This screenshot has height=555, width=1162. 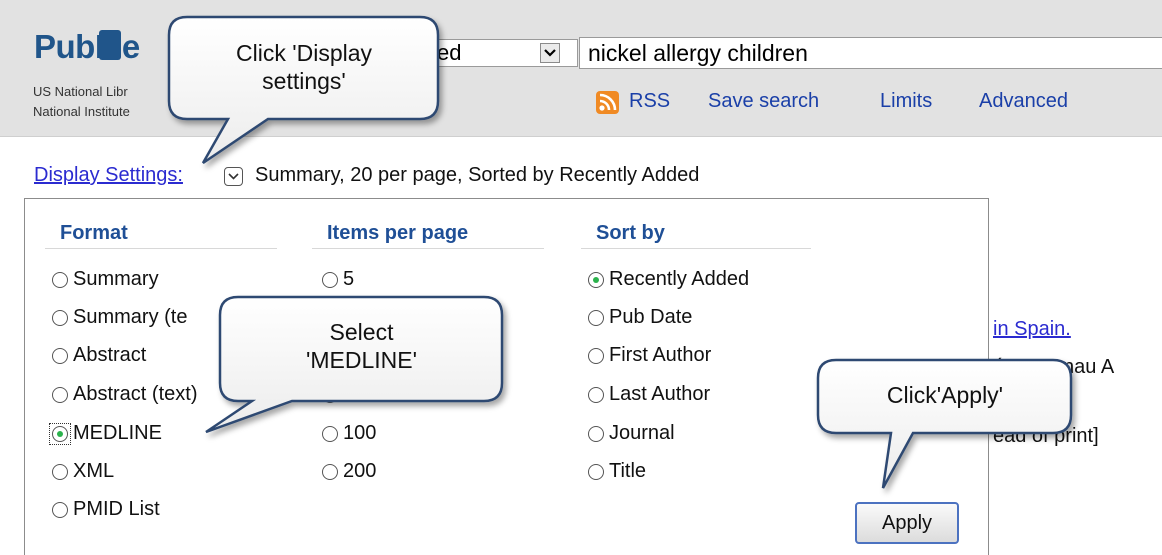 I want to click on callout-text-medline-2: 'MEDLINE', so click(x=361, y=360).